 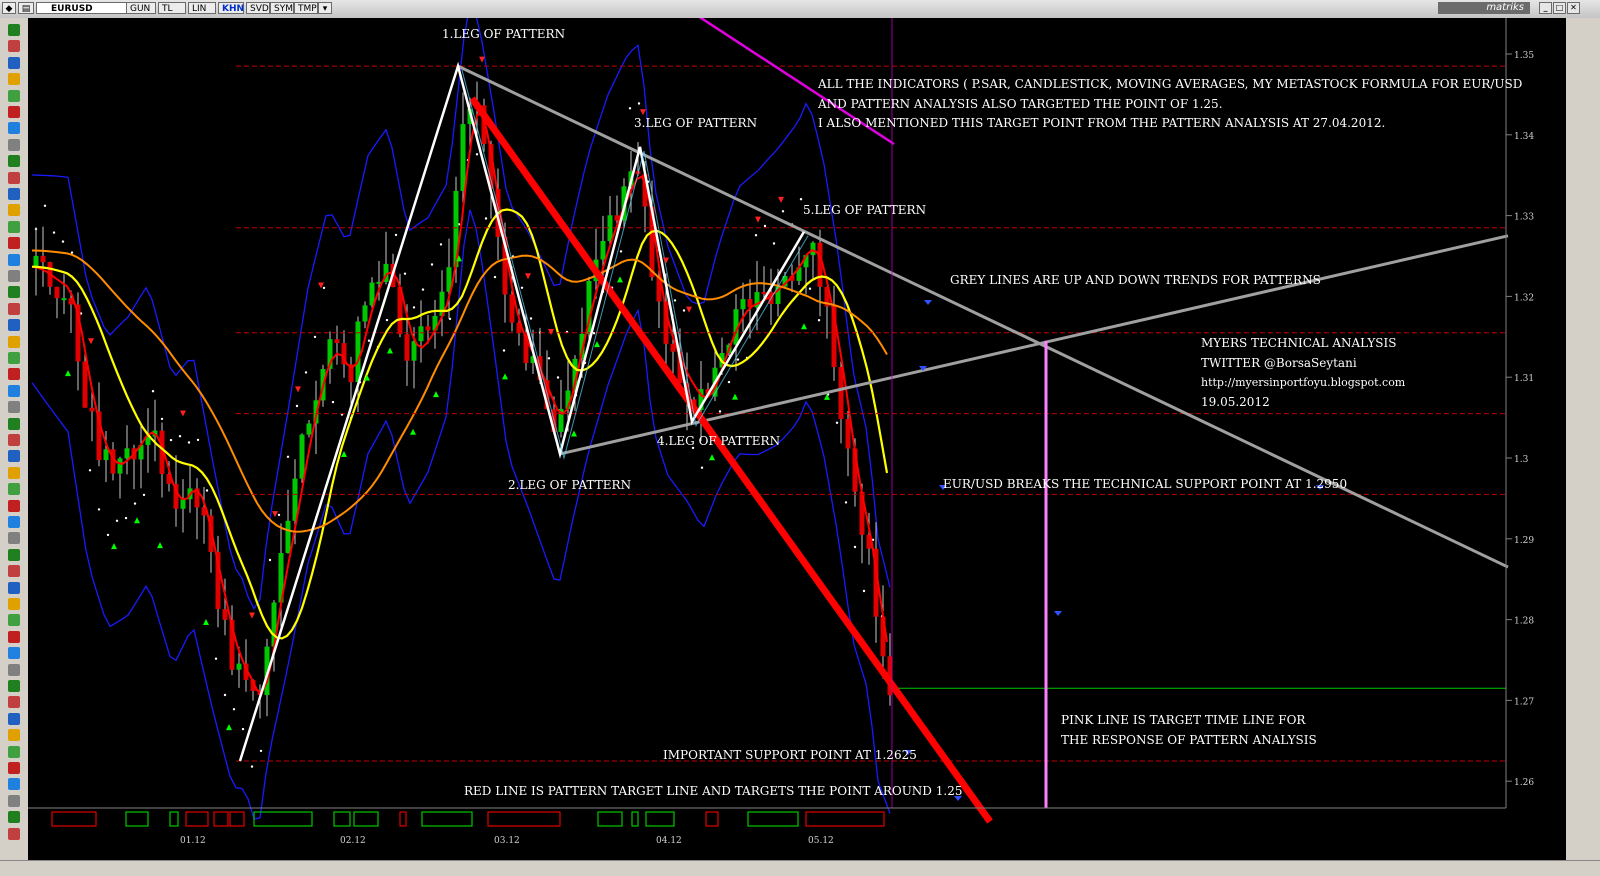 What do you see at coordinates (258, 8) in the screenshot?
I see `button-svd: SVD` at bounding box center [258, 8].